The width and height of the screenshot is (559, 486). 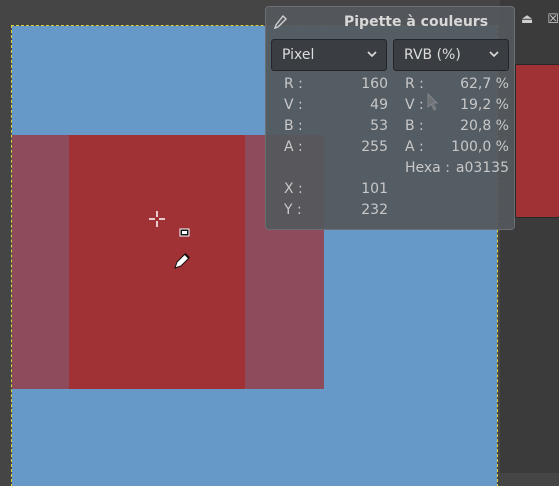 I want to click on color-model-label: RVB (%), so click(x=432, y=55).